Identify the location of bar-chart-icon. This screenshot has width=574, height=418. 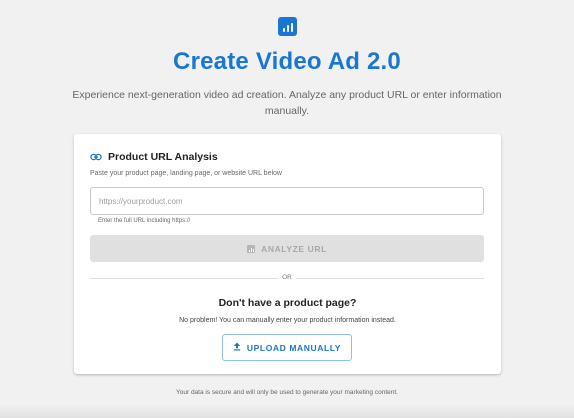
(287, 26).